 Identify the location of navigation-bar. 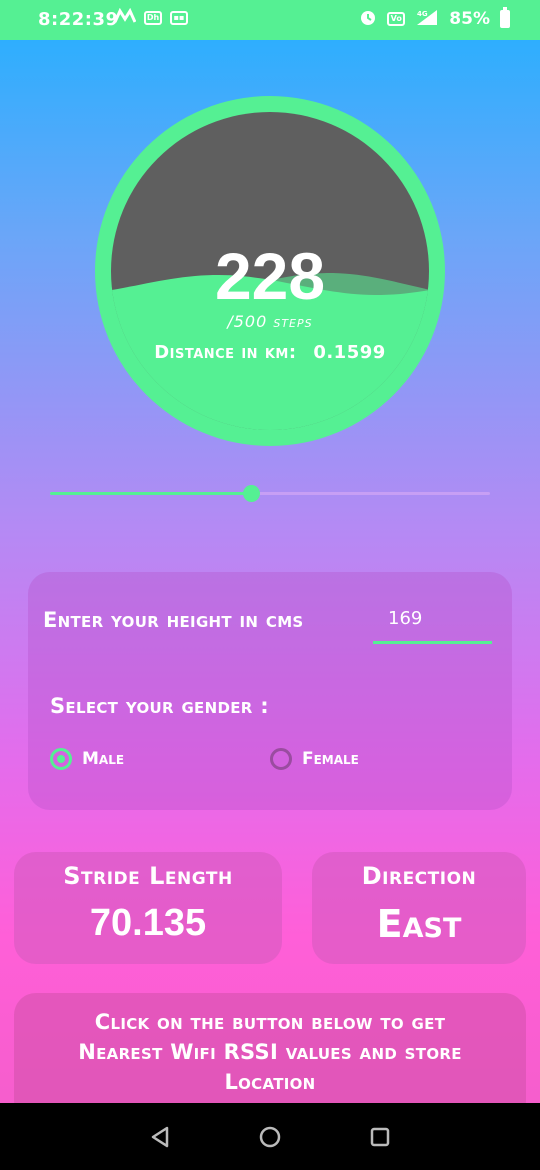
(270, 1136).